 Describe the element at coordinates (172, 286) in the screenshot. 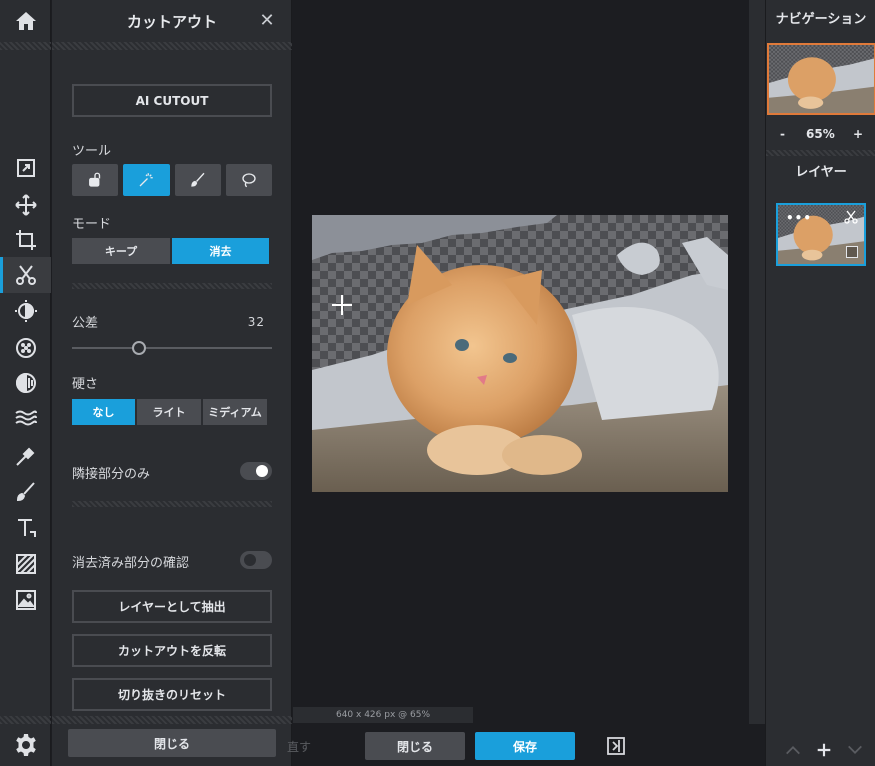

I see `section-divider` at that location.